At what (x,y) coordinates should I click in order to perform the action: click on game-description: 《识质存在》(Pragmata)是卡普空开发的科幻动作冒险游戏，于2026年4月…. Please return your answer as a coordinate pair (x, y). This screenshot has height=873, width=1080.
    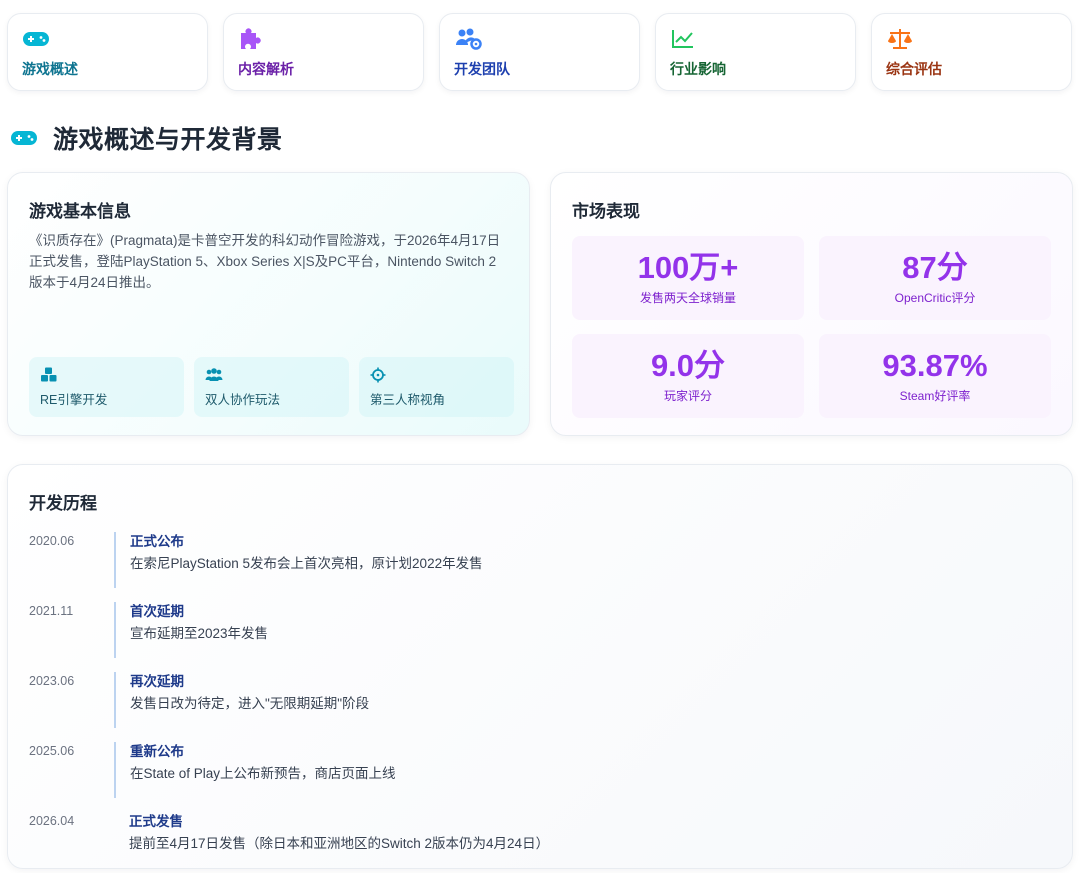
    Looking at the image, I should click on (265, 261).